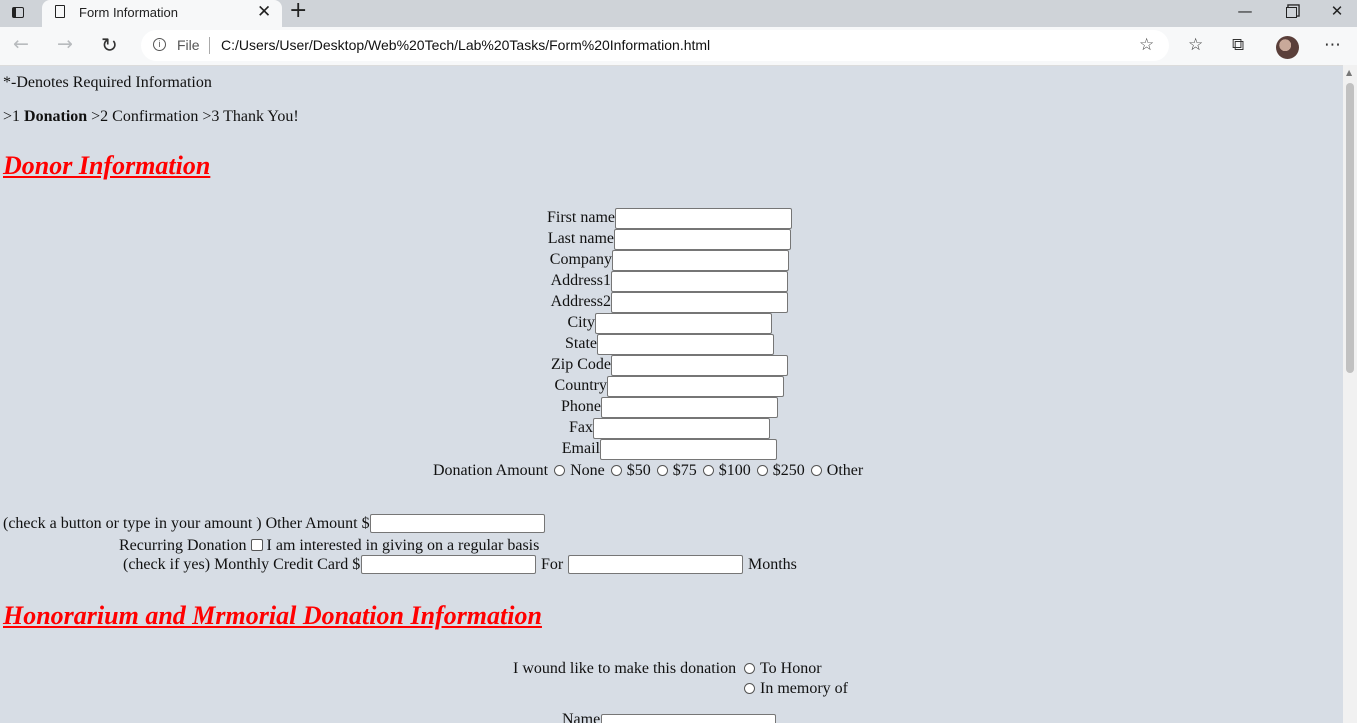  Describe the element at coordinates (581, 322) in the screenshot. I see `field-label: City` at that location.